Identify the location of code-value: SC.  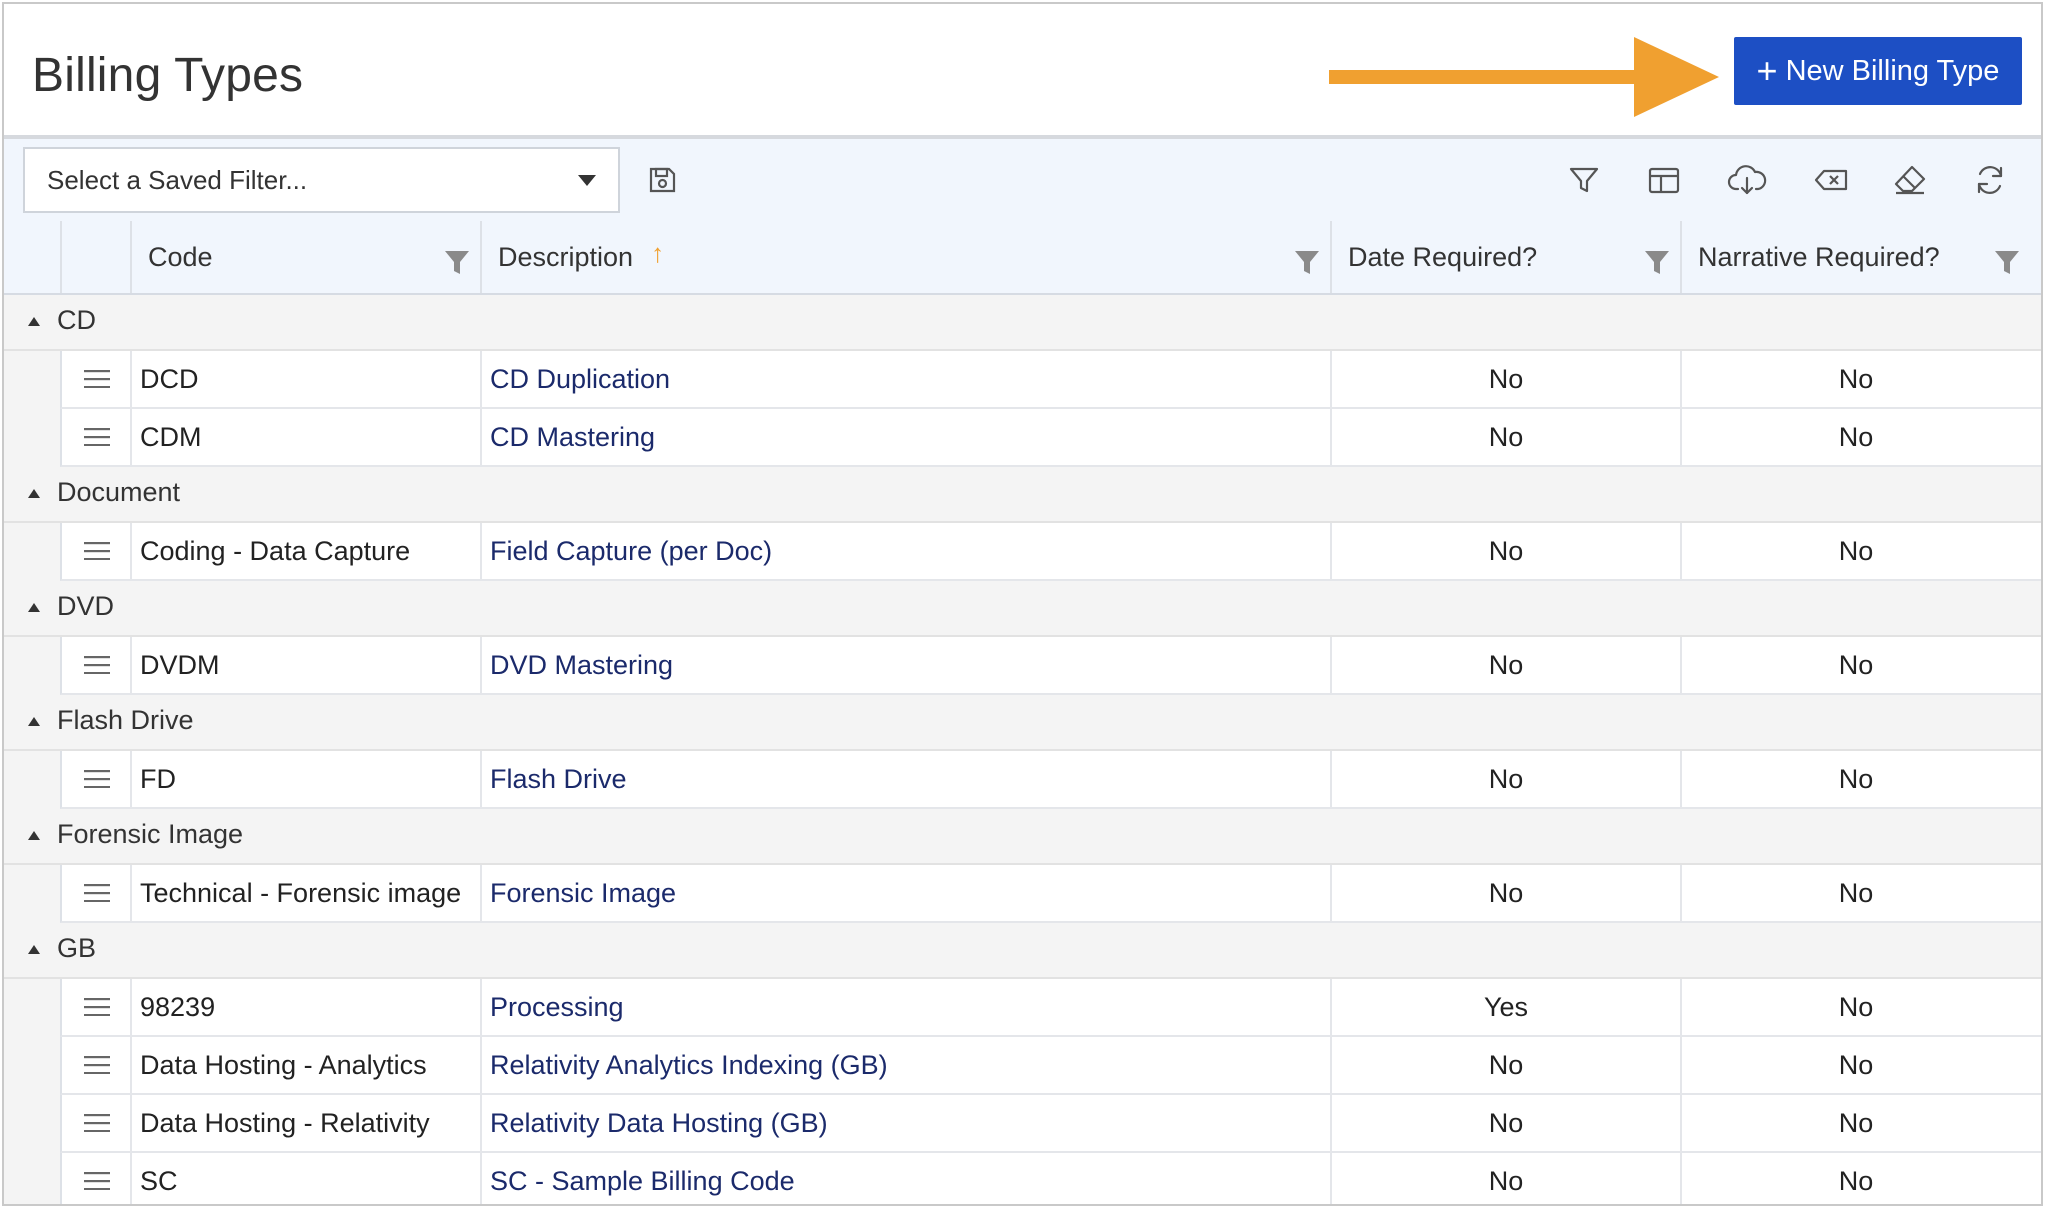
(159, 1180).